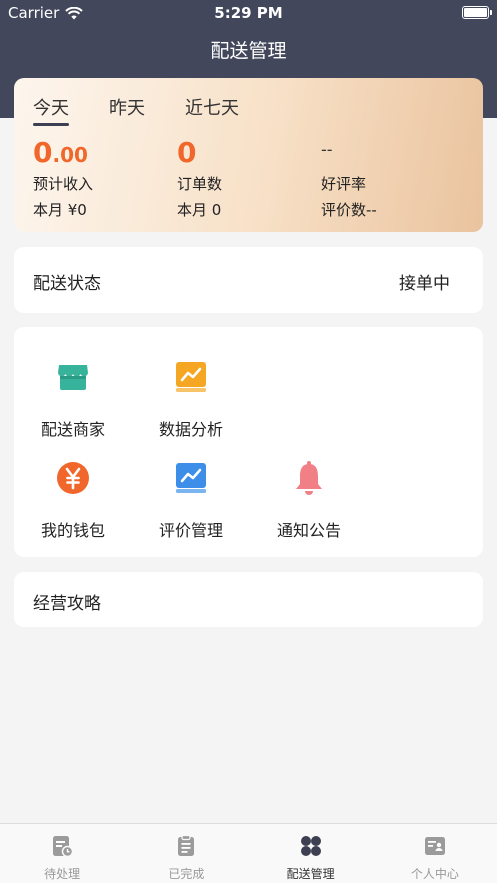 The height and width of the screenshot is (883, 497). Describe the element at coordinates (186, 845) in the screenshot. I see `clipboard-icon` at that location.